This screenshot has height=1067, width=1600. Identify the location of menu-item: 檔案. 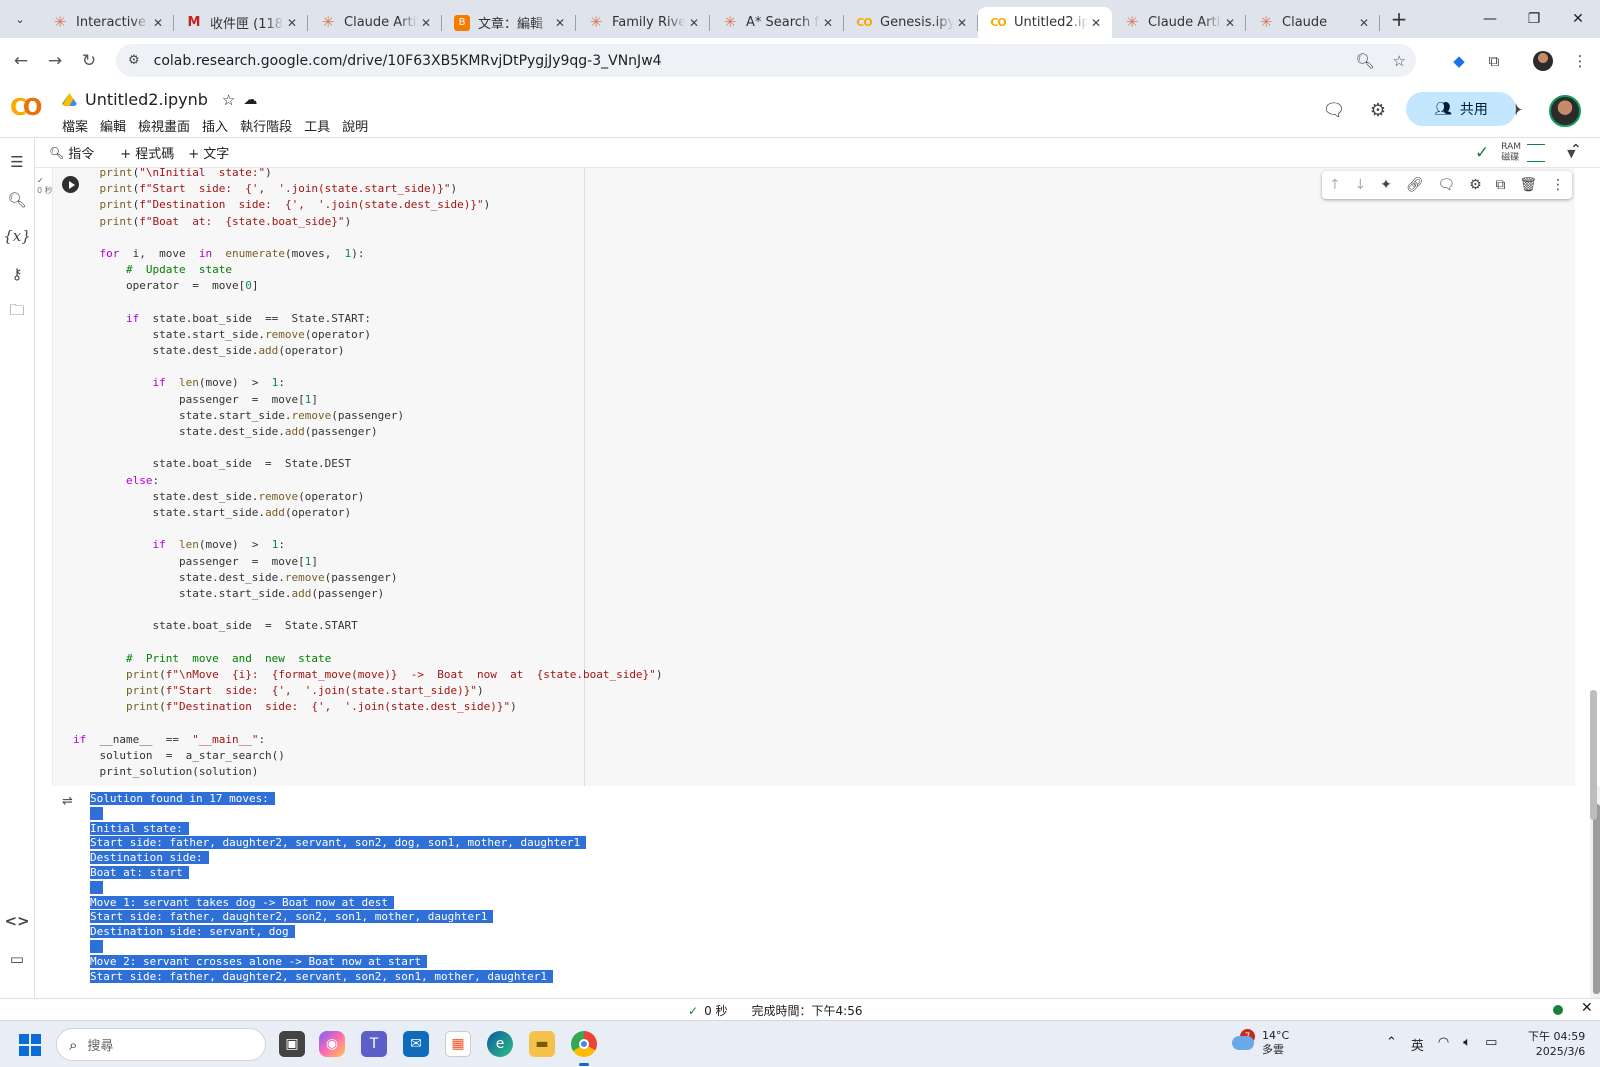
(75, 125).